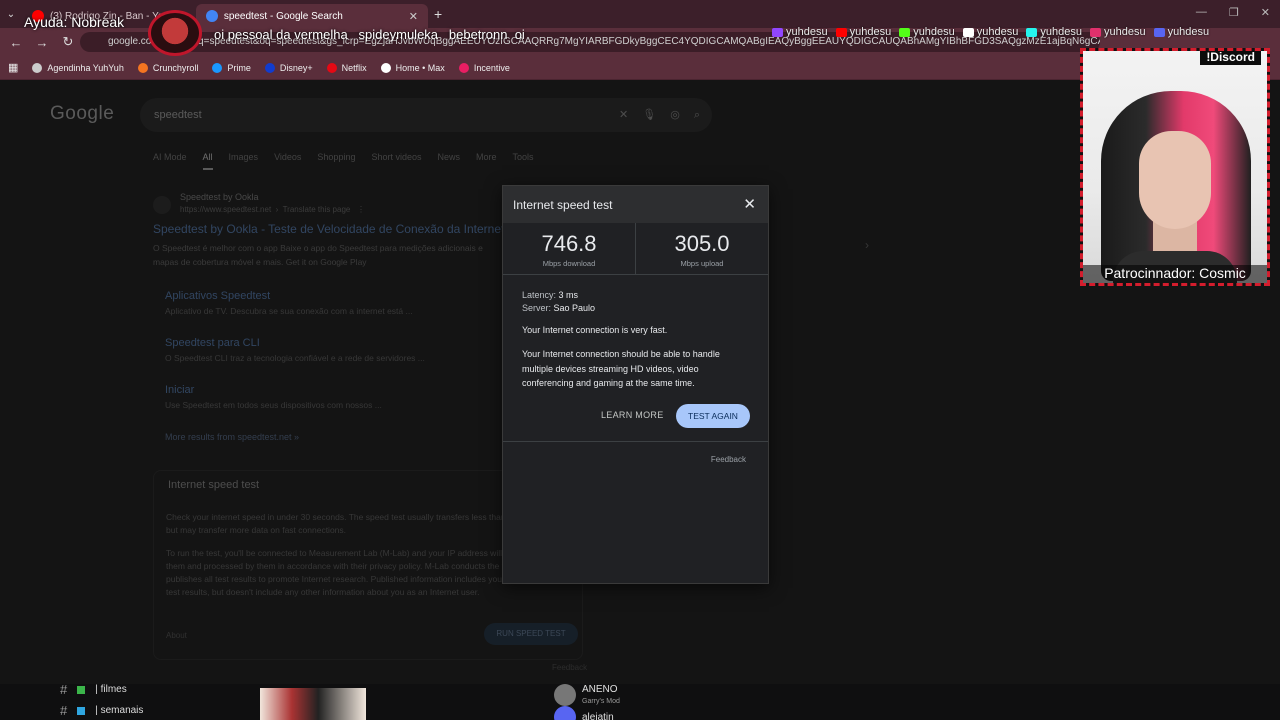 The height and width of the screenshot is (720, 1280). I want to click on minimize-icon: —, so click(1201, 12).